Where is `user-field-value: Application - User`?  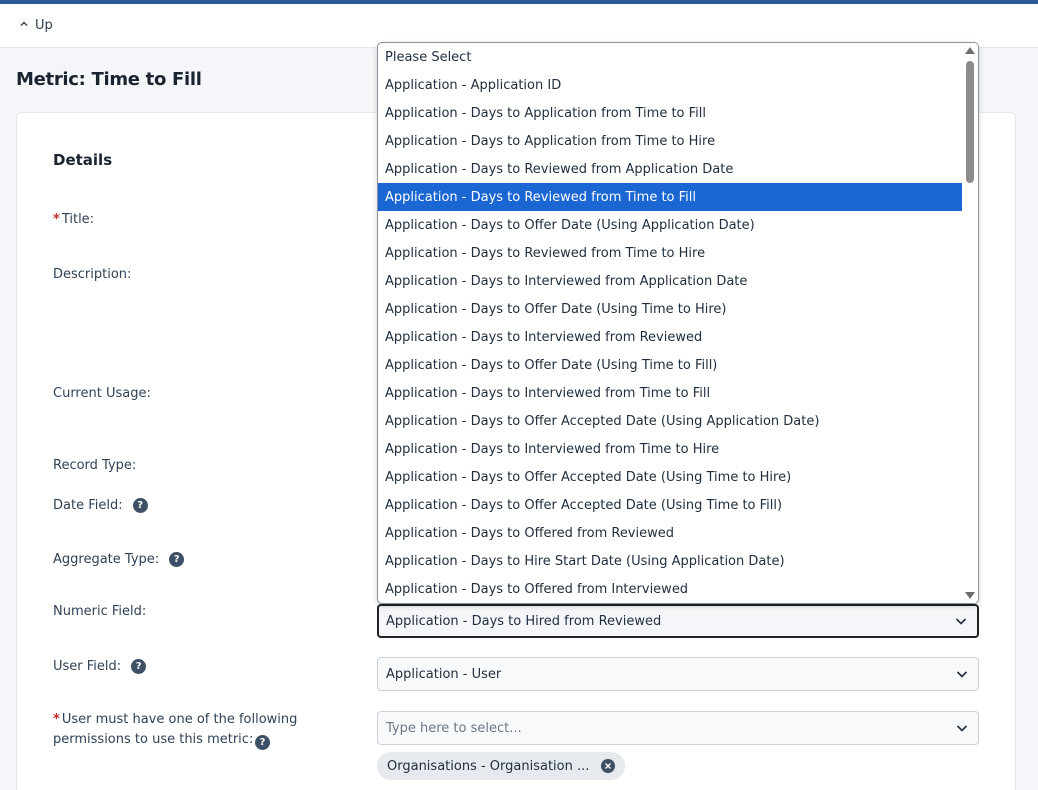 user-field-value: Application - User is located at coordinates (444, 674).